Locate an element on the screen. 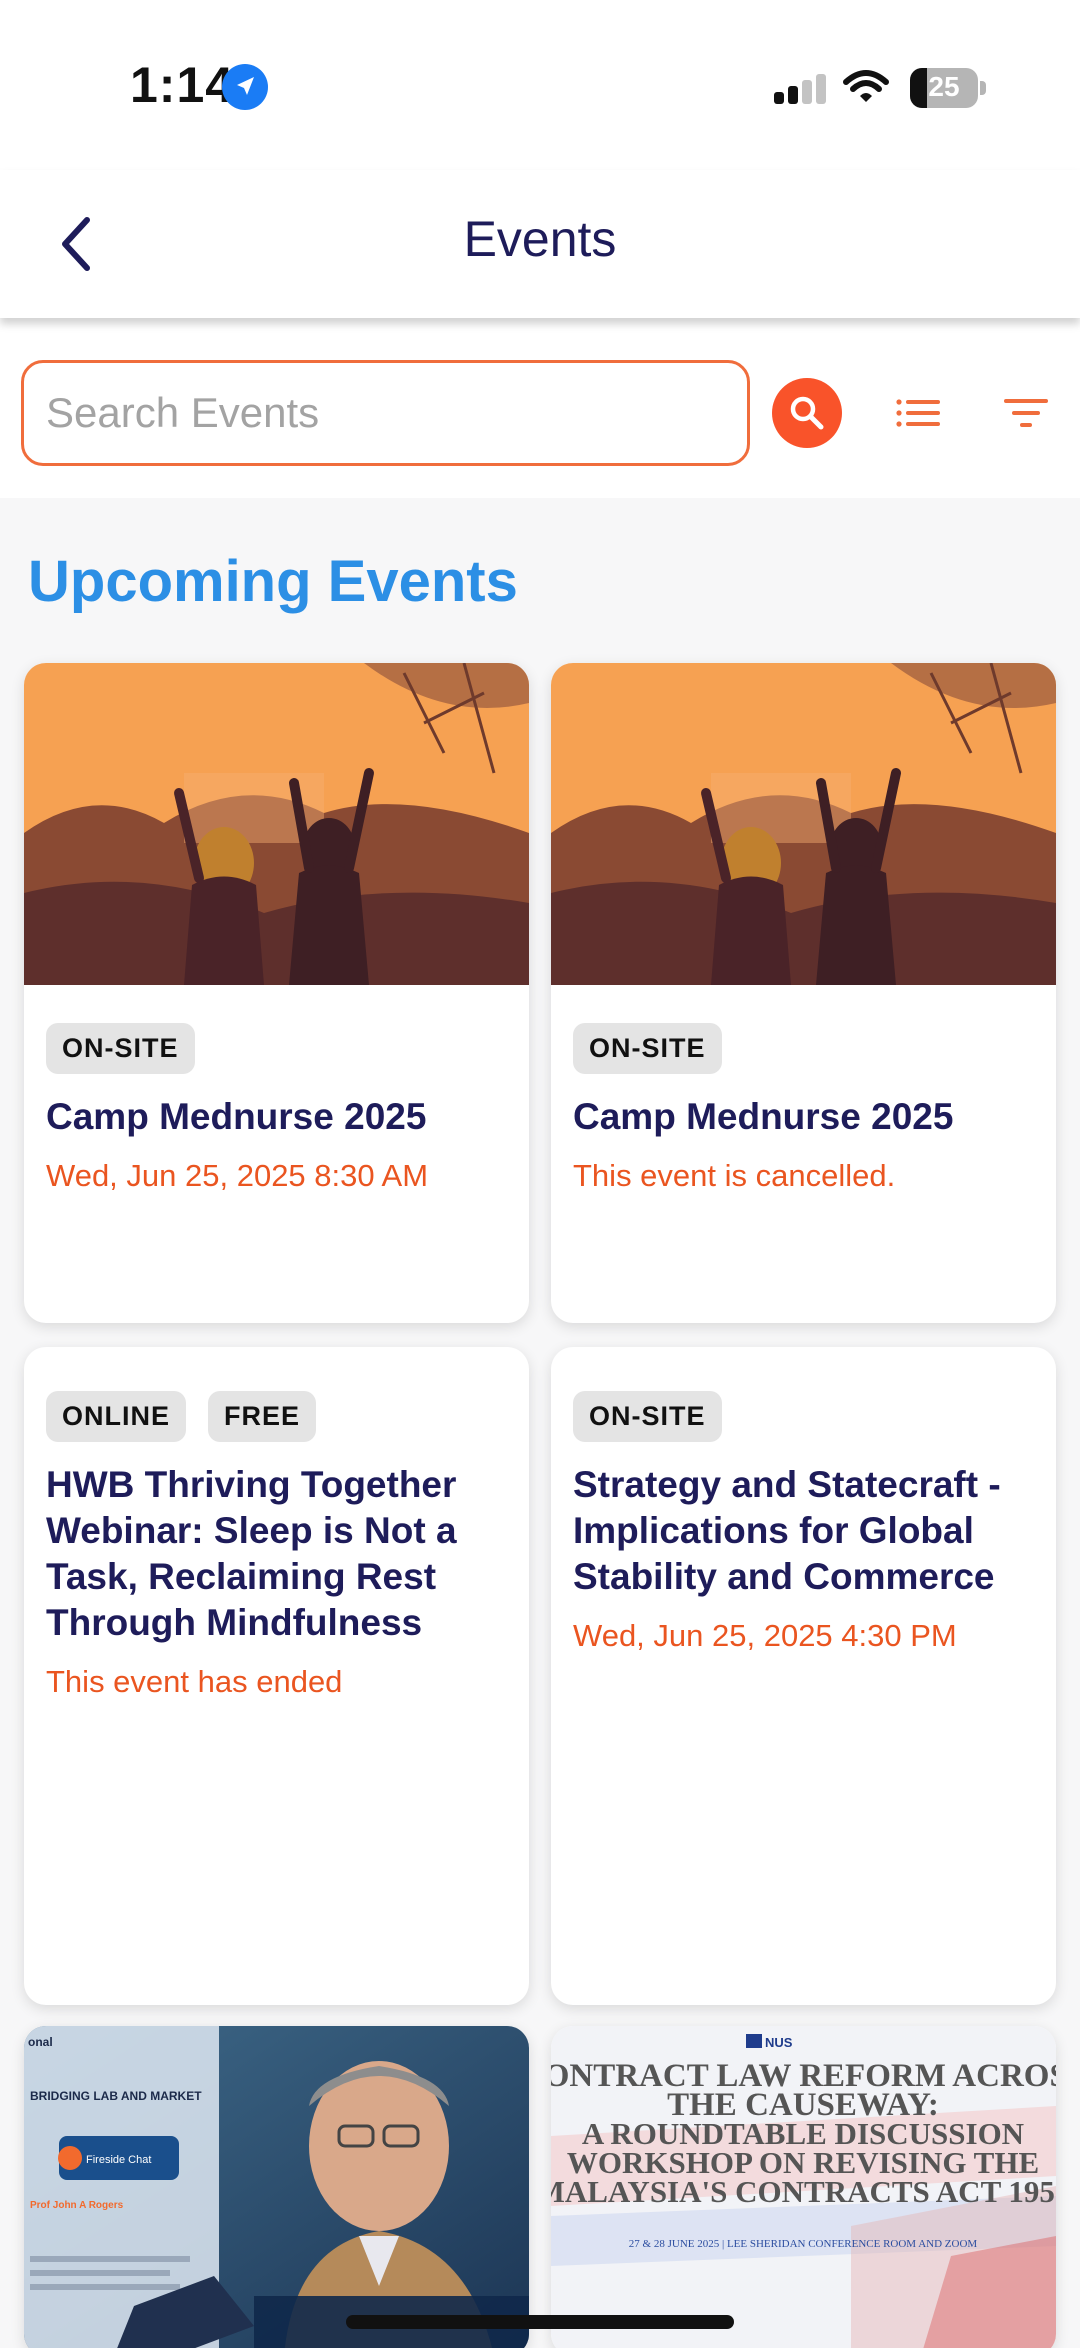 The width and height of the screenshot is (1080, 2348). event-type-tag: ONLINE is located at coordinates (116, 1416).